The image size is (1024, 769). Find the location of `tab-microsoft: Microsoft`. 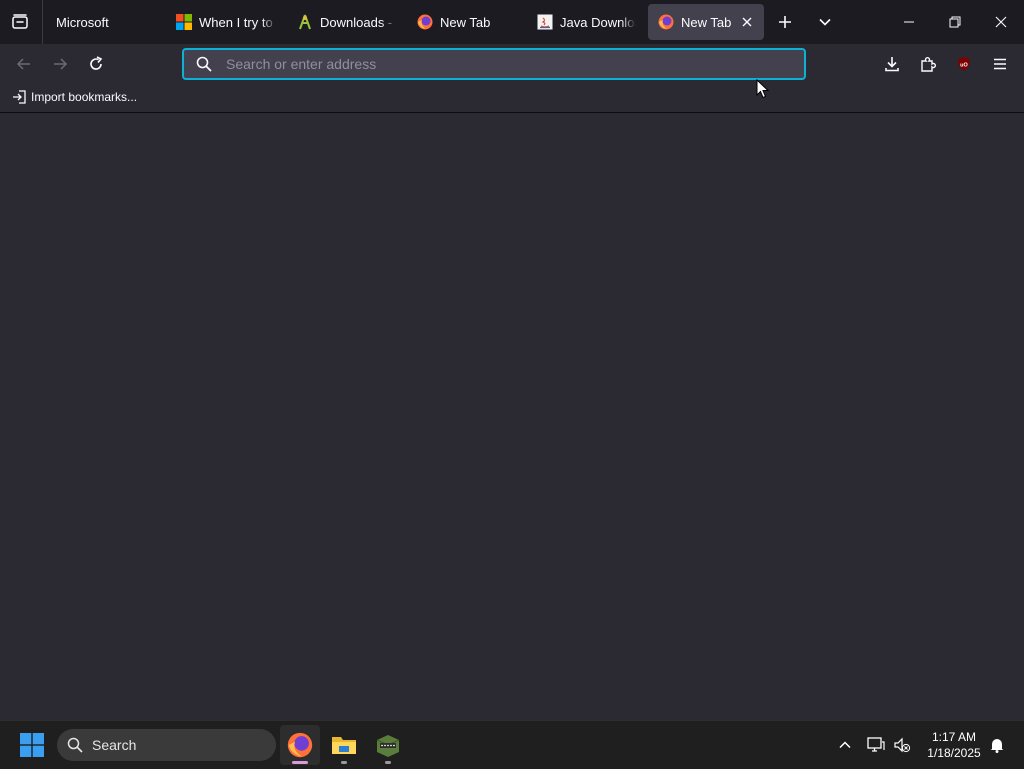

tab-microsoft: Microsoft is located at coordinates (106, 22).